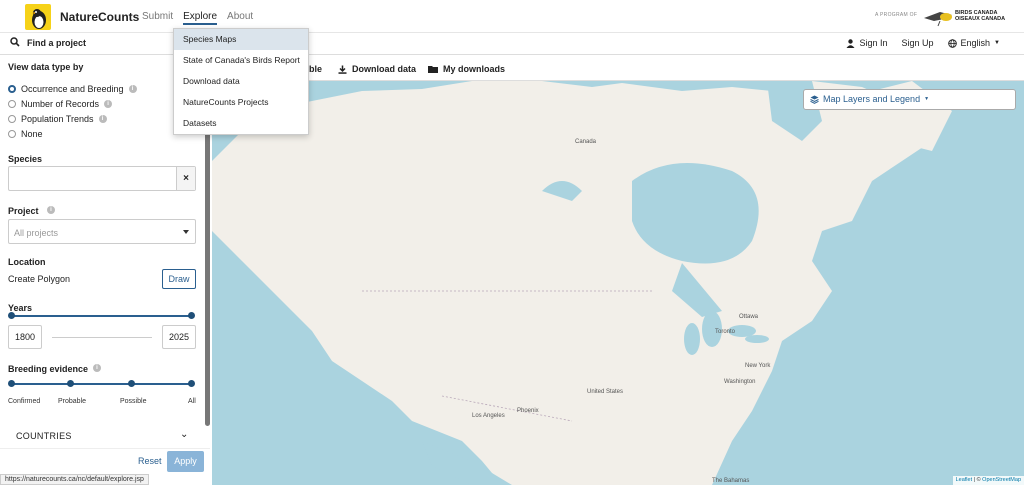 Image resolution: width=1024 pixels, height=485 pixels. What do you see at coordinates (917, 43) in the screenshot?
I see `sign-up-link: Sign Up` at bounding box center [917, 43].